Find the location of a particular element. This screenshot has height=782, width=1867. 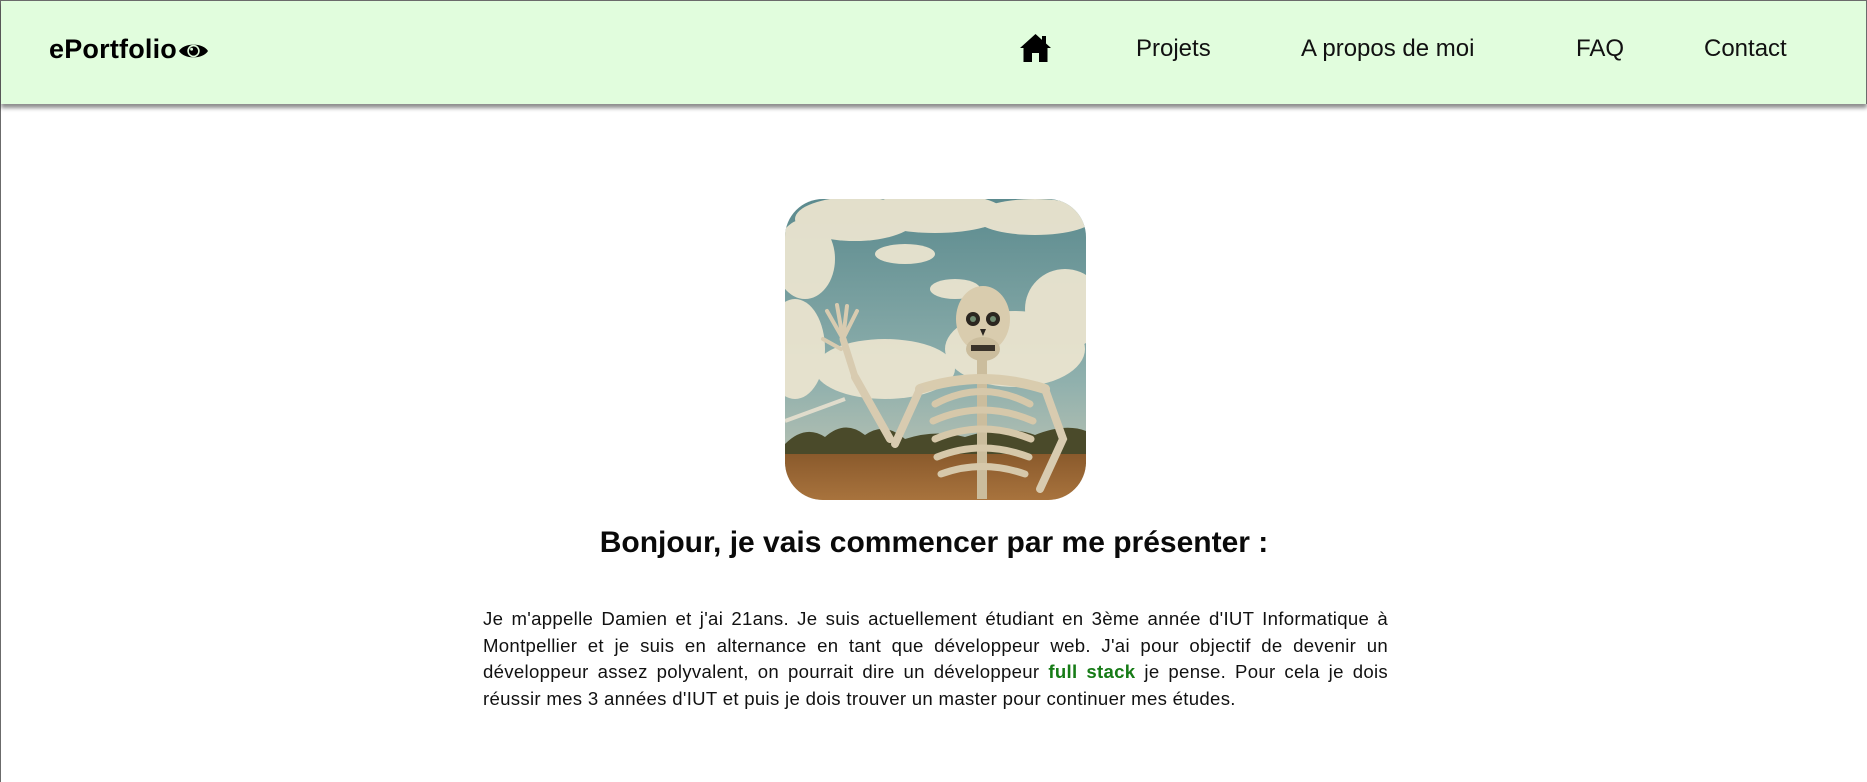

nav-link-faq: FAQ is located at coordinates (1600, 49).